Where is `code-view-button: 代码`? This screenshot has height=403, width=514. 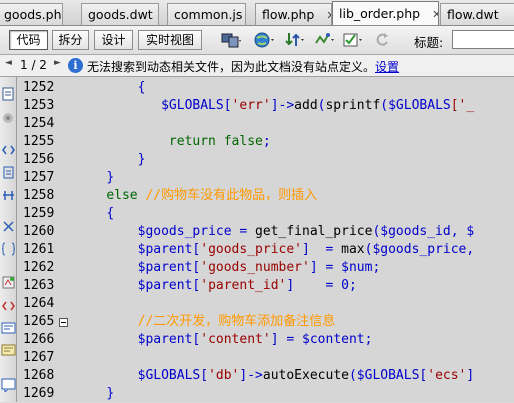 code-view-button: 代码 is located at coordinates (28, 40).